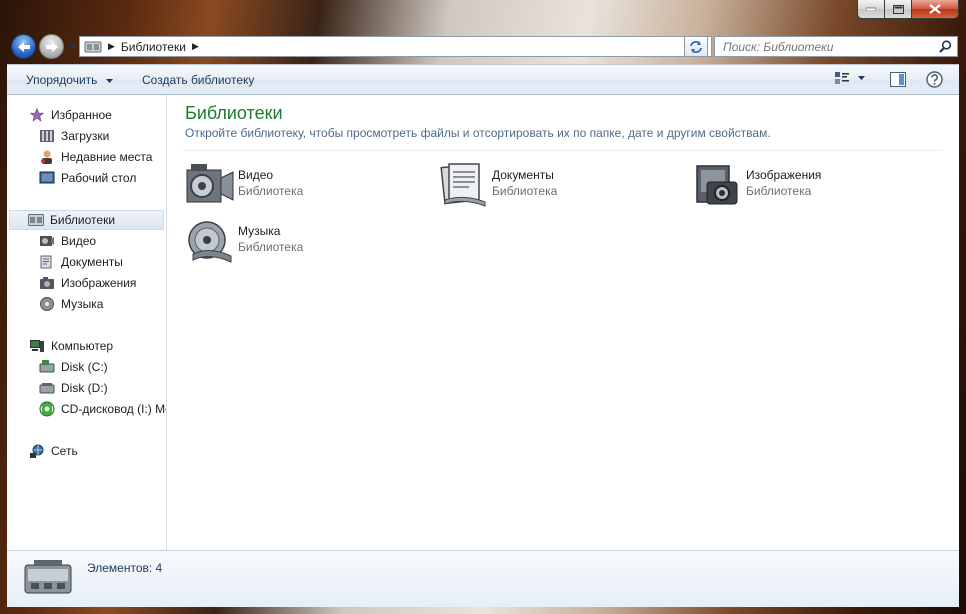 The image size is (966, 614). What do you see at coordinates (47, 409) in the screenshot?
I see `cd-drive-icon` at bounding box center [47, 409].